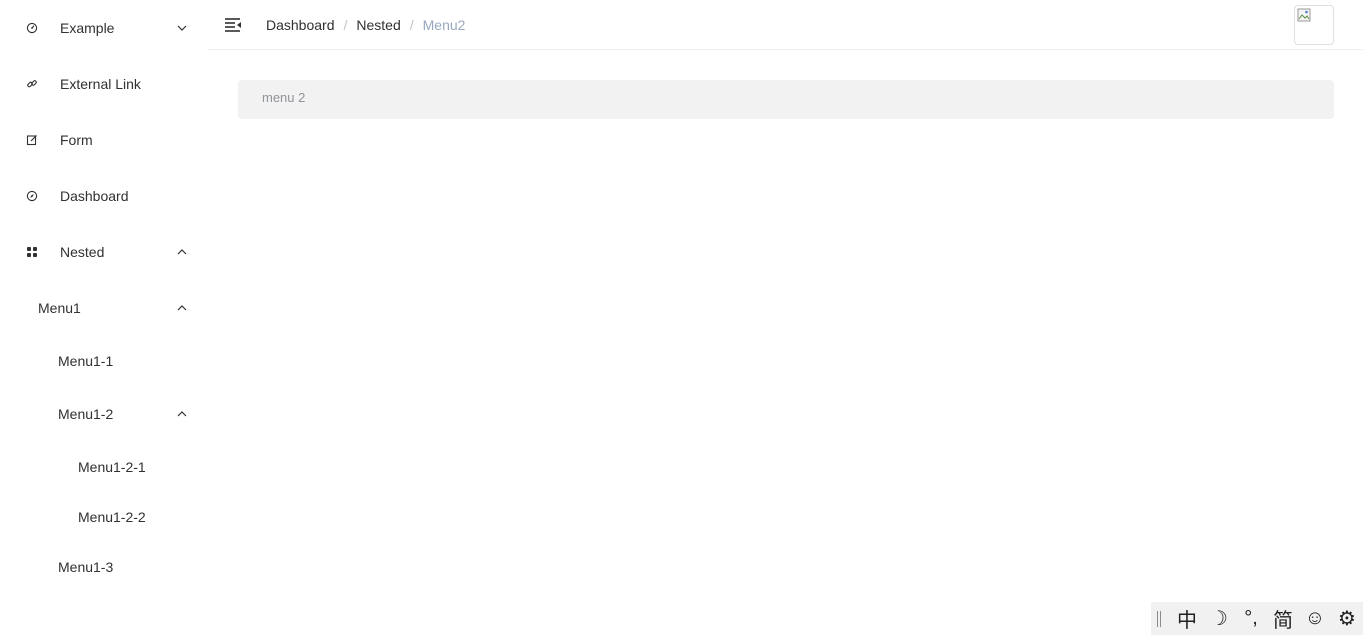  What do you see at coordinates (1219, 619) in the screenshot?
I see `ime-moon-icon: ☽` at bounding box center [1219, 619].